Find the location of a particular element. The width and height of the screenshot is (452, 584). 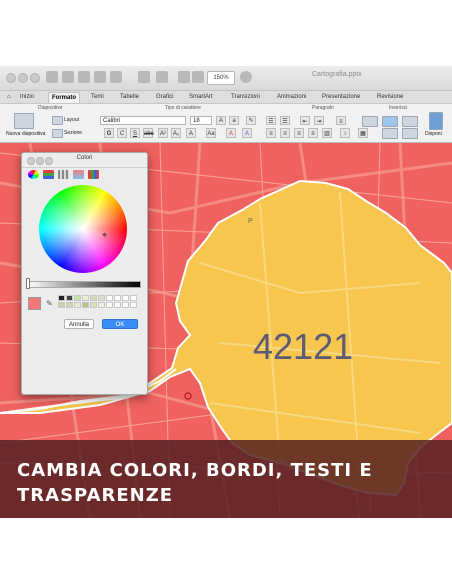

italic-icon: C is located at coordinates (122, 133).